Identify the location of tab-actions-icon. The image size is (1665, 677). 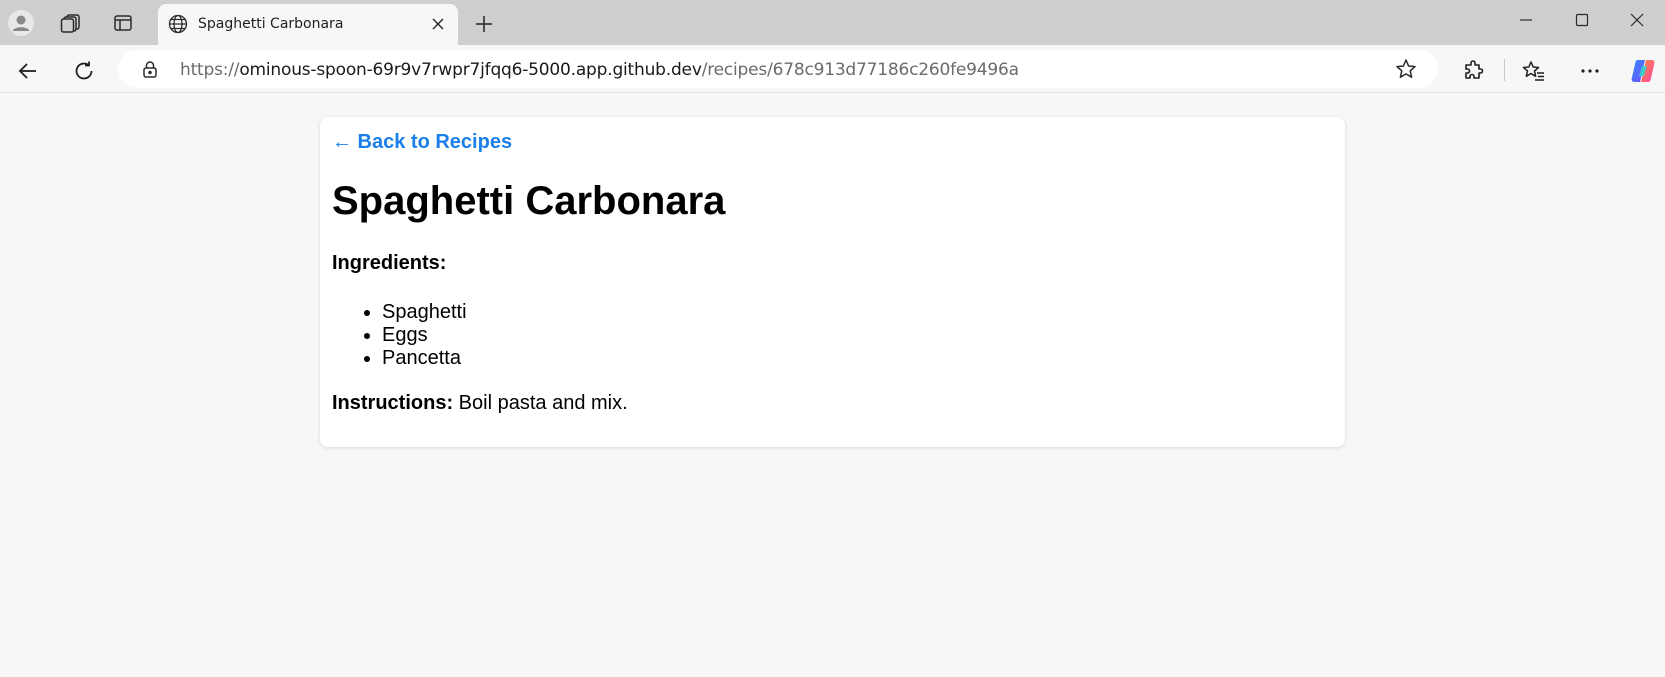
(123, 23).